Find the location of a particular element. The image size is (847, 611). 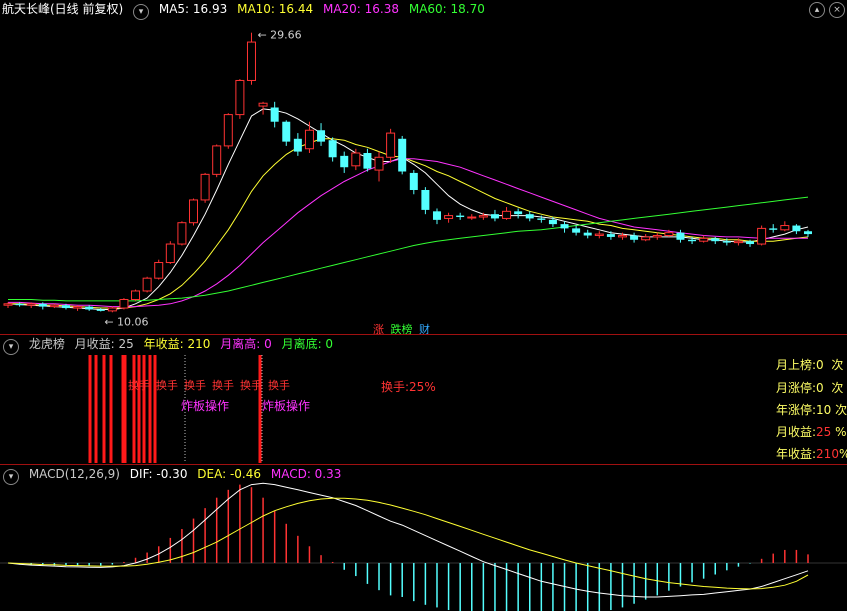

min-price-label: ← 10.06 is located at coordinates (126, 321).